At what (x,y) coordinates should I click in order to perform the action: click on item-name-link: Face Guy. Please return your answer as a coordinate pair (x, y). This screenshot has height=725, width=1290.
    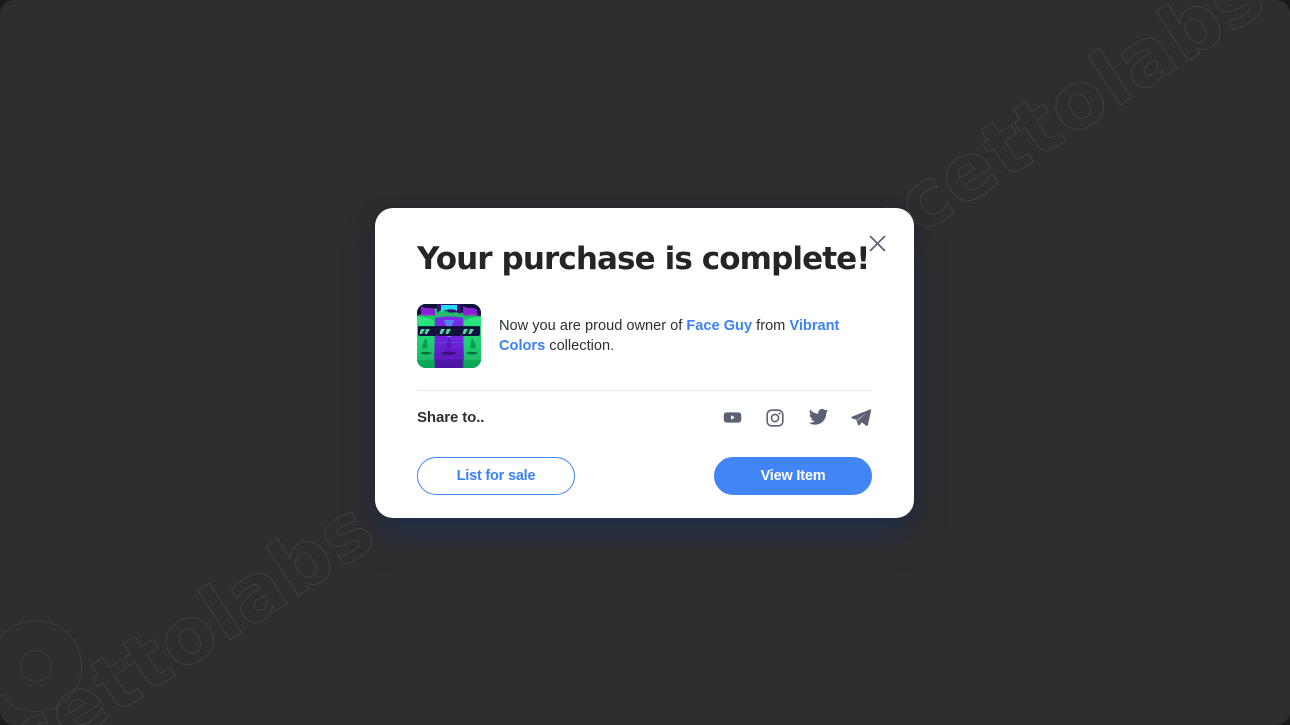
    Looking at the image, I should click on (719, 326).